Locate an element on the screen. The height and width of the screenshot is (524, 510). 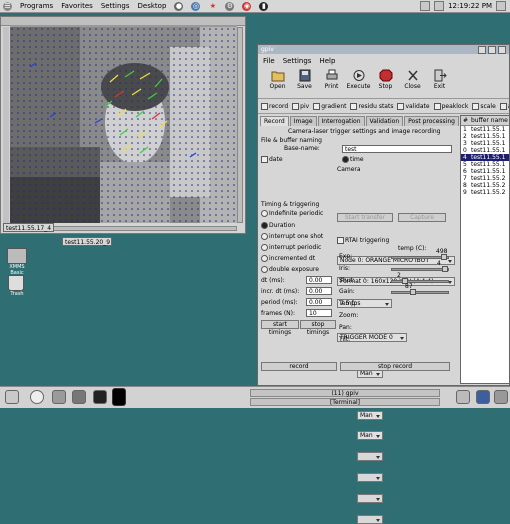
buffer-row: 1 test11.55.1 is located at coordinates (485, 129).